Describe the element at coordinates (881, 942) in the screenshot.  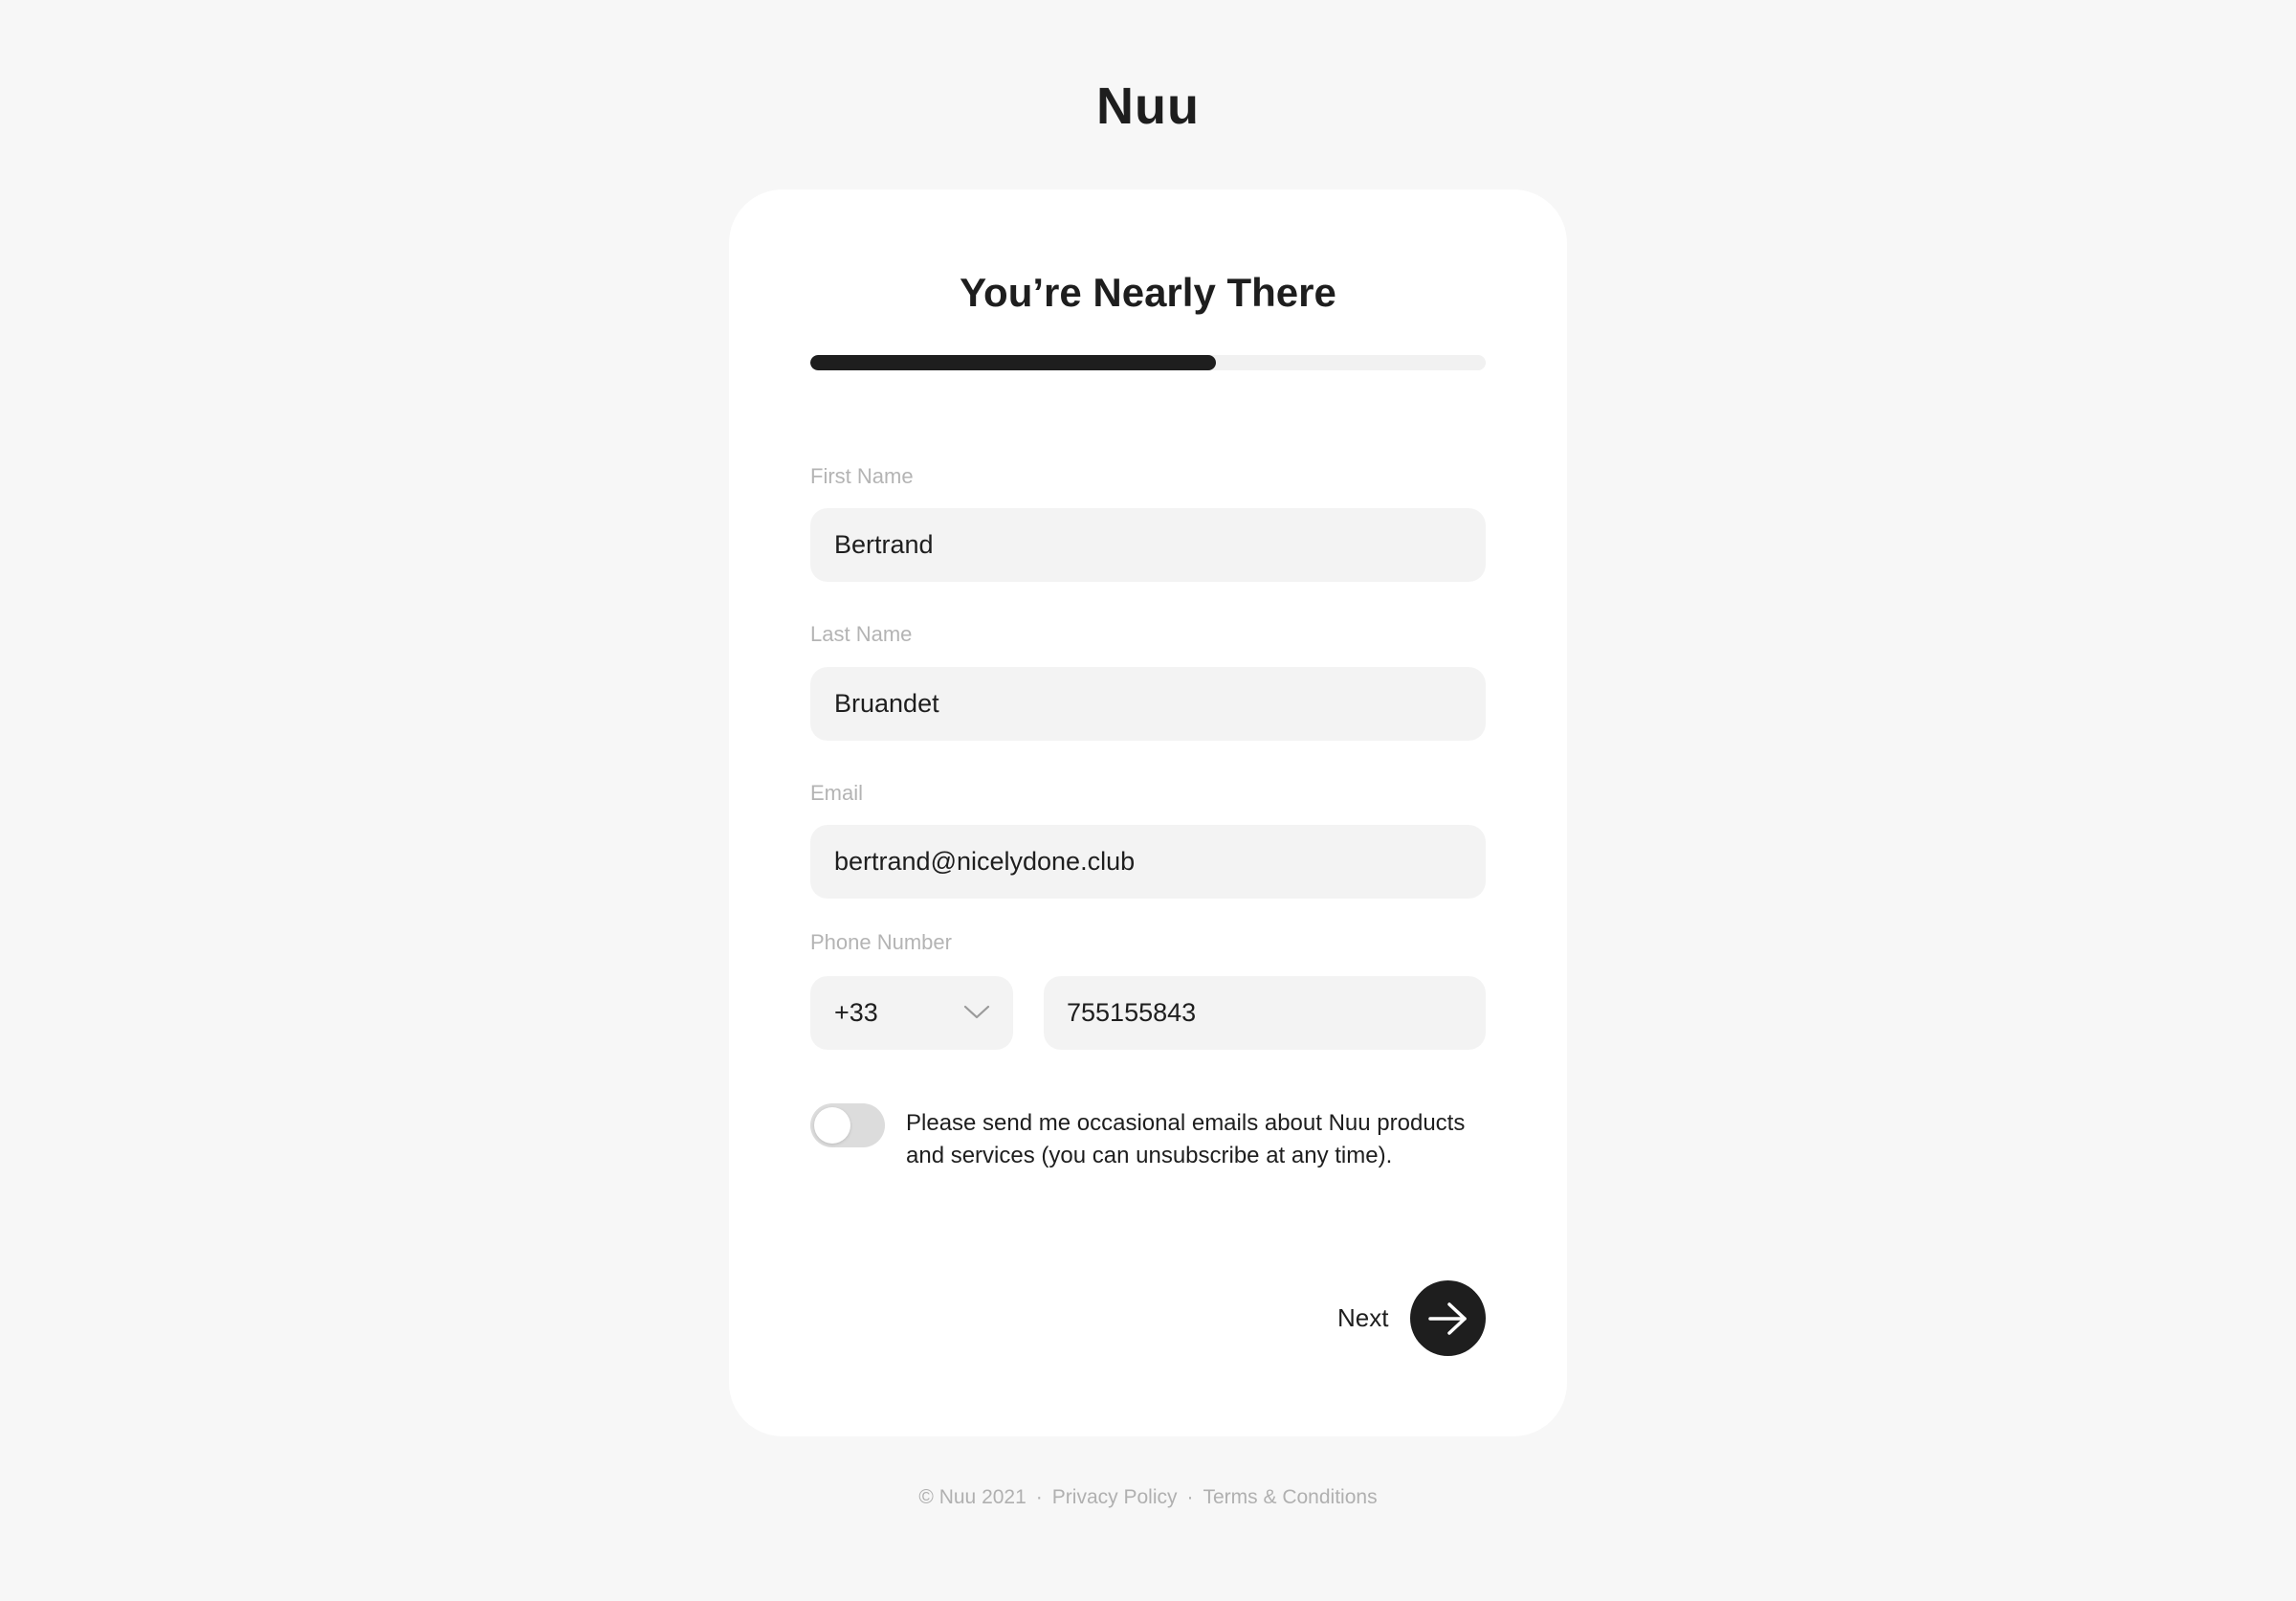
I see `phone-label: Phone Number` at that location.